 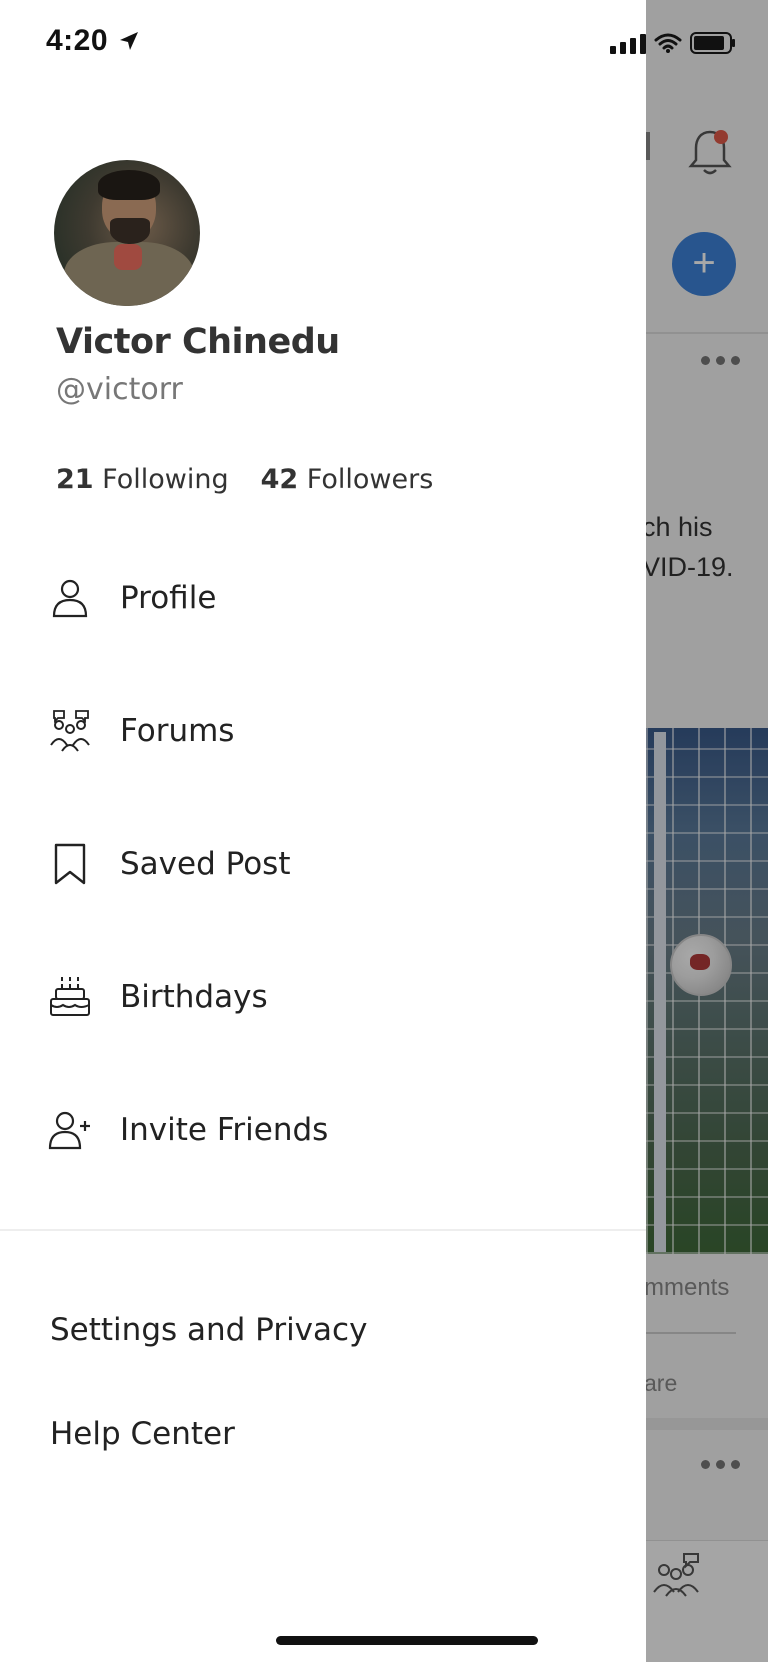 I want to click on menu-item-forums: Forums, so click(x=323, y=731).